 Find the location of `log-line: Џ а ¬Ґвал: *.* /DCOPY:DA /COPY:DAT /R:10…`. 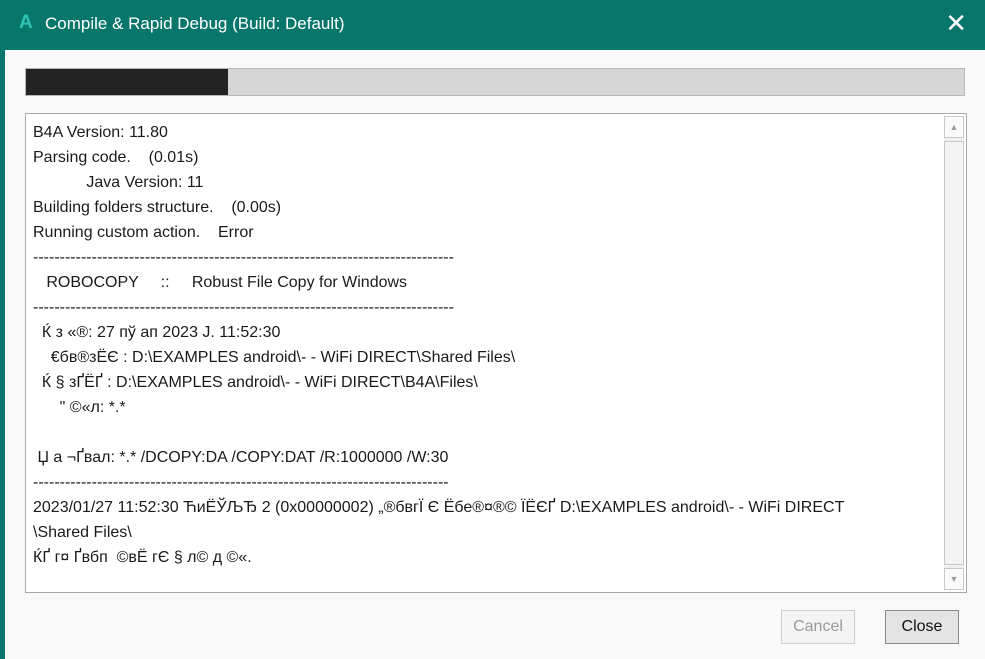

log-line: Џ а ¬Ґвал: *.* /DCOPY:DA /COPY:DAT /R:10… is located at coordinates (241, 457).